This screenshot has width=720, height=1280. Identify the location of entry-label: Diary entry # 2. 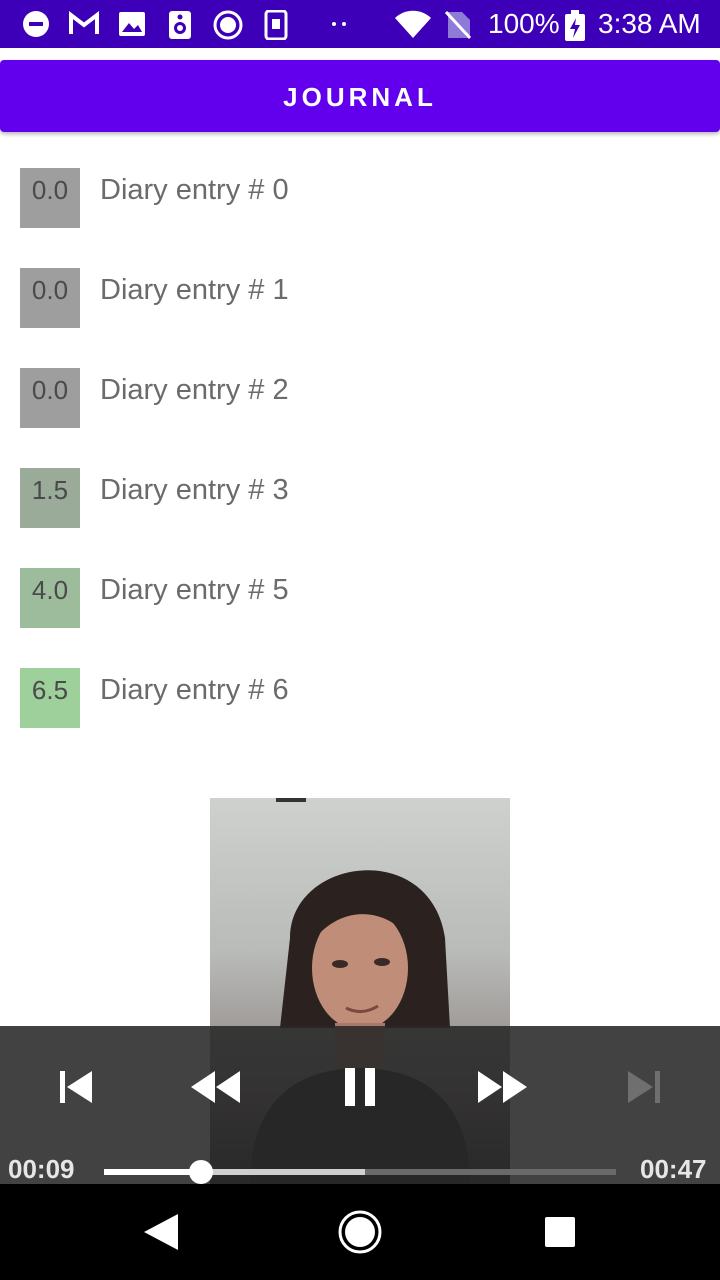
(194, 390).